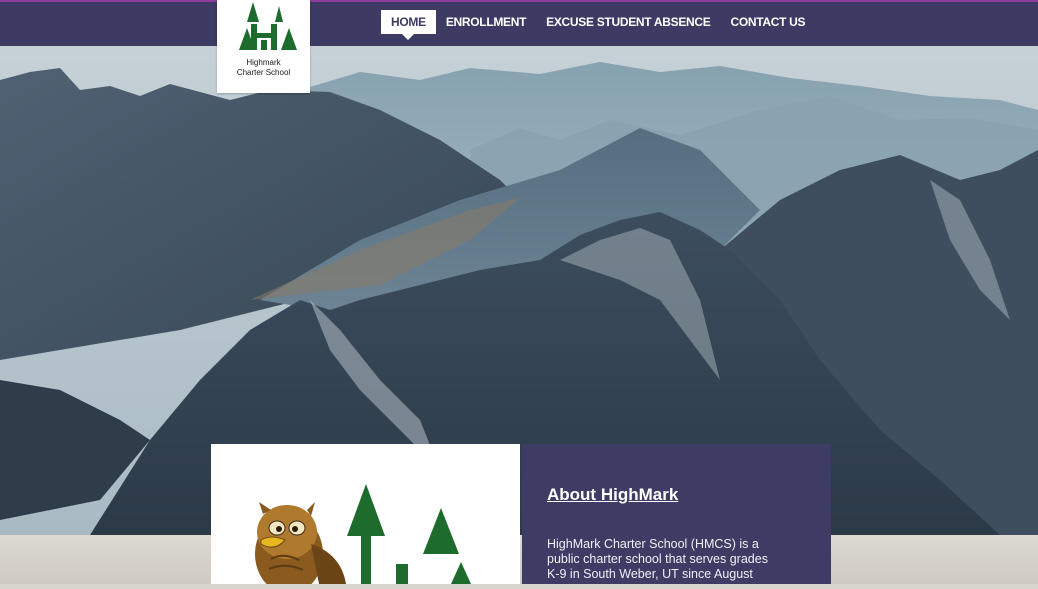 The width and height of the screenshot is (1038, 589). Describe the element at coordinates (657, 559) in the screenshot. I see `about-body-line-2: public charter school that serves grades` at that location.